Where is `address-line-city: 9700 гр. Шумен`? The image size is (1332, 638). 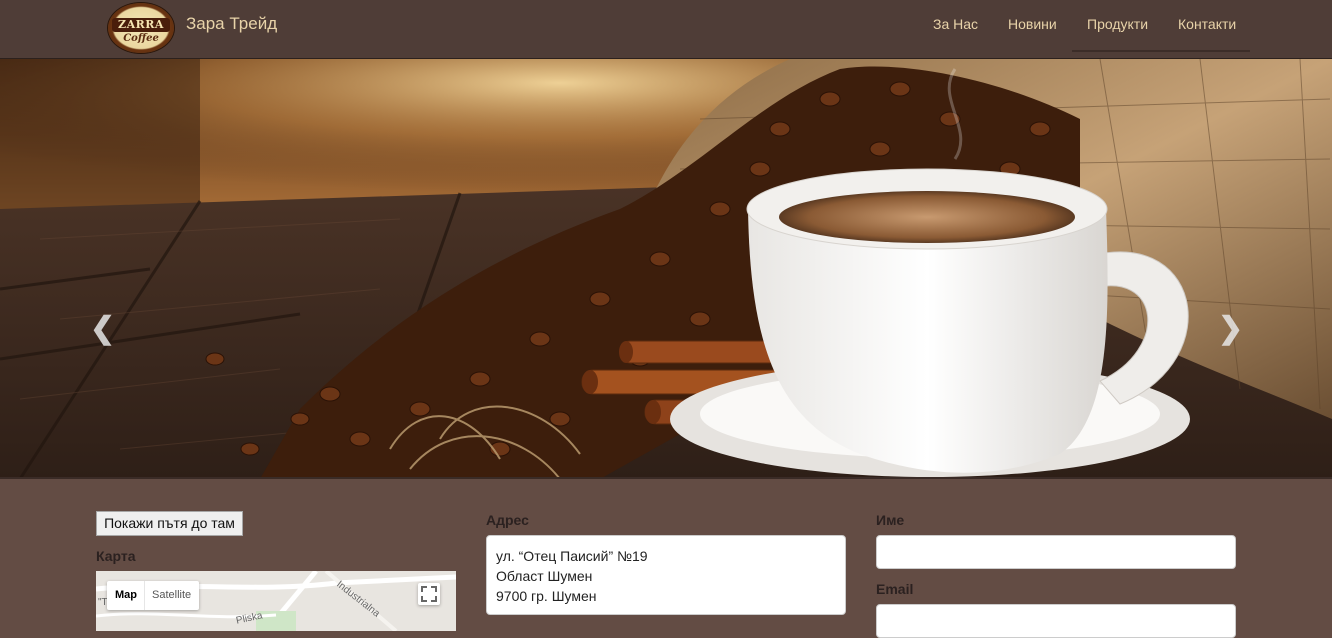 address-line-city: 9700 гр. Шумен is located at coordinates (546, 596).